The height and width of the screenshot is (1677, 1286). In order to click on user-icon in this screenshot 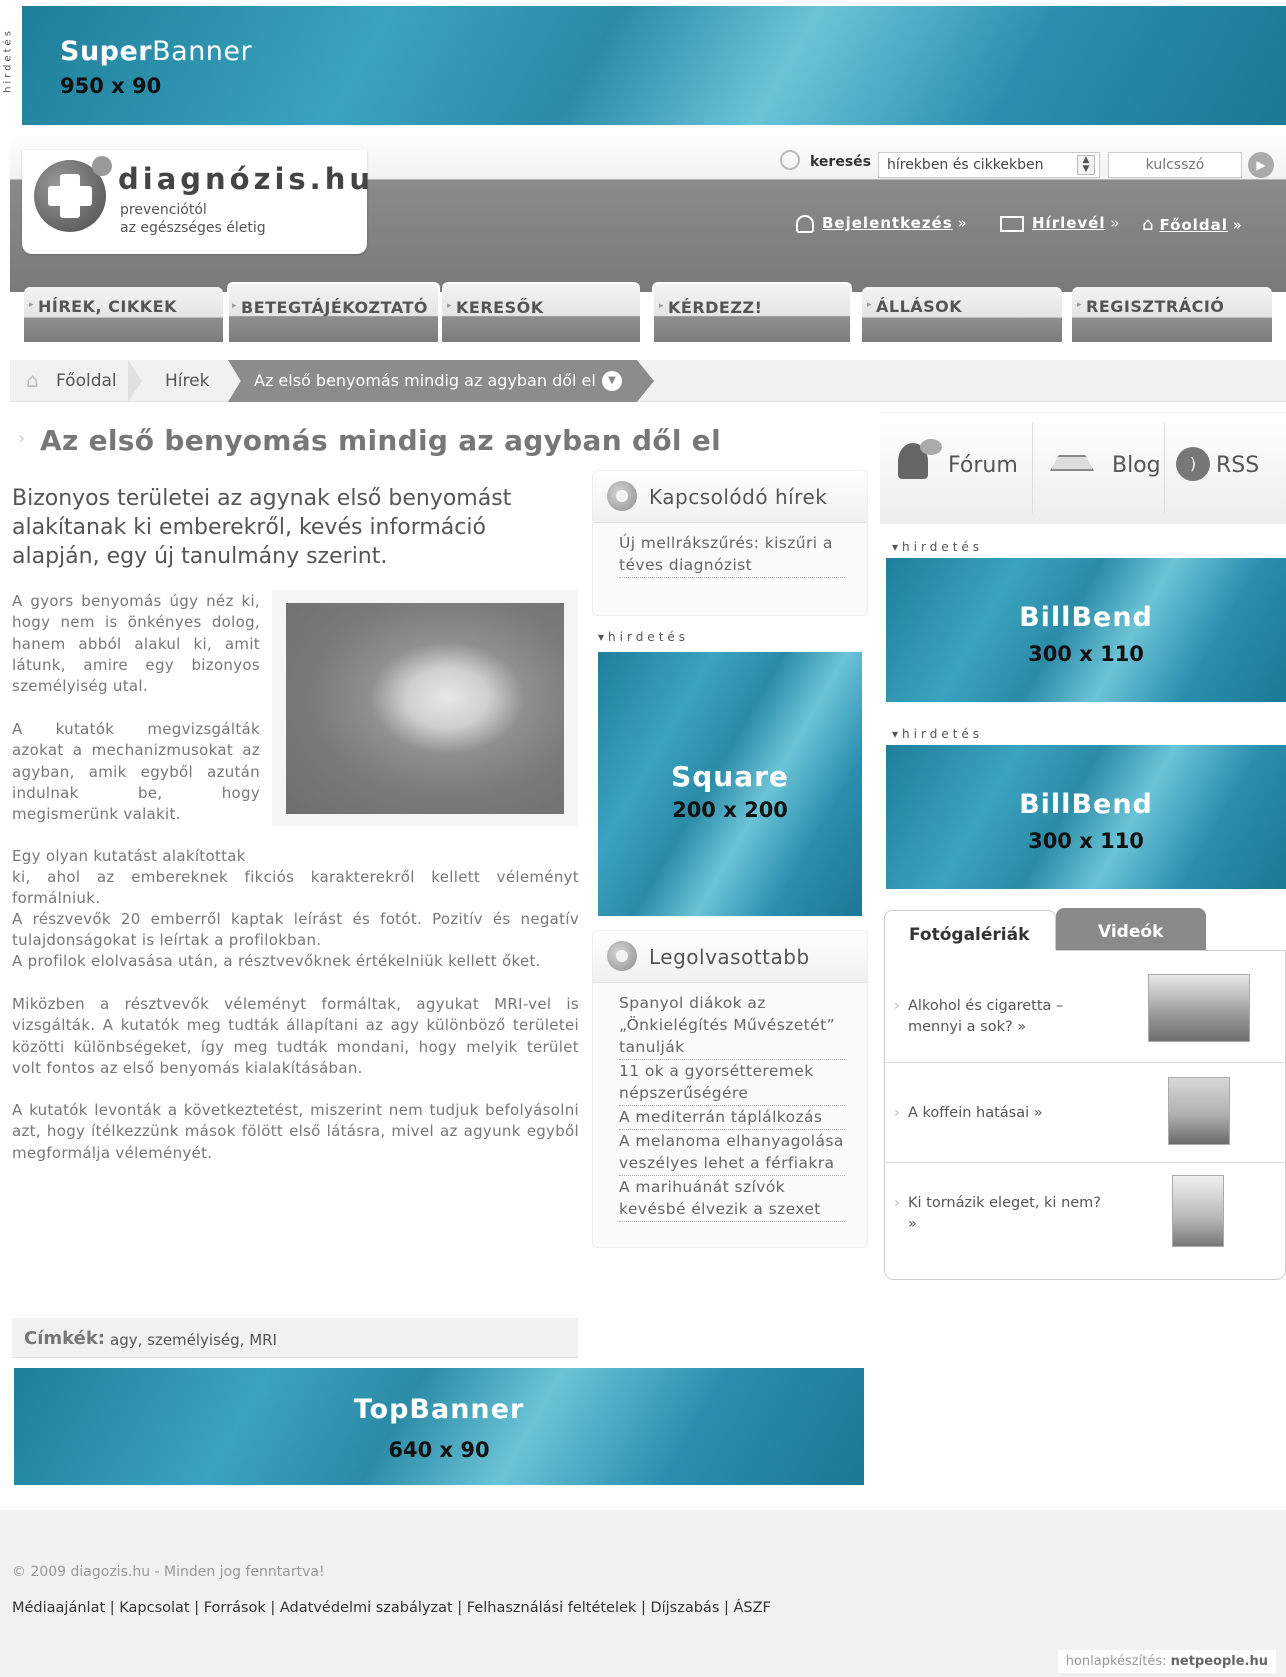, I will do `click(805, 223)`.